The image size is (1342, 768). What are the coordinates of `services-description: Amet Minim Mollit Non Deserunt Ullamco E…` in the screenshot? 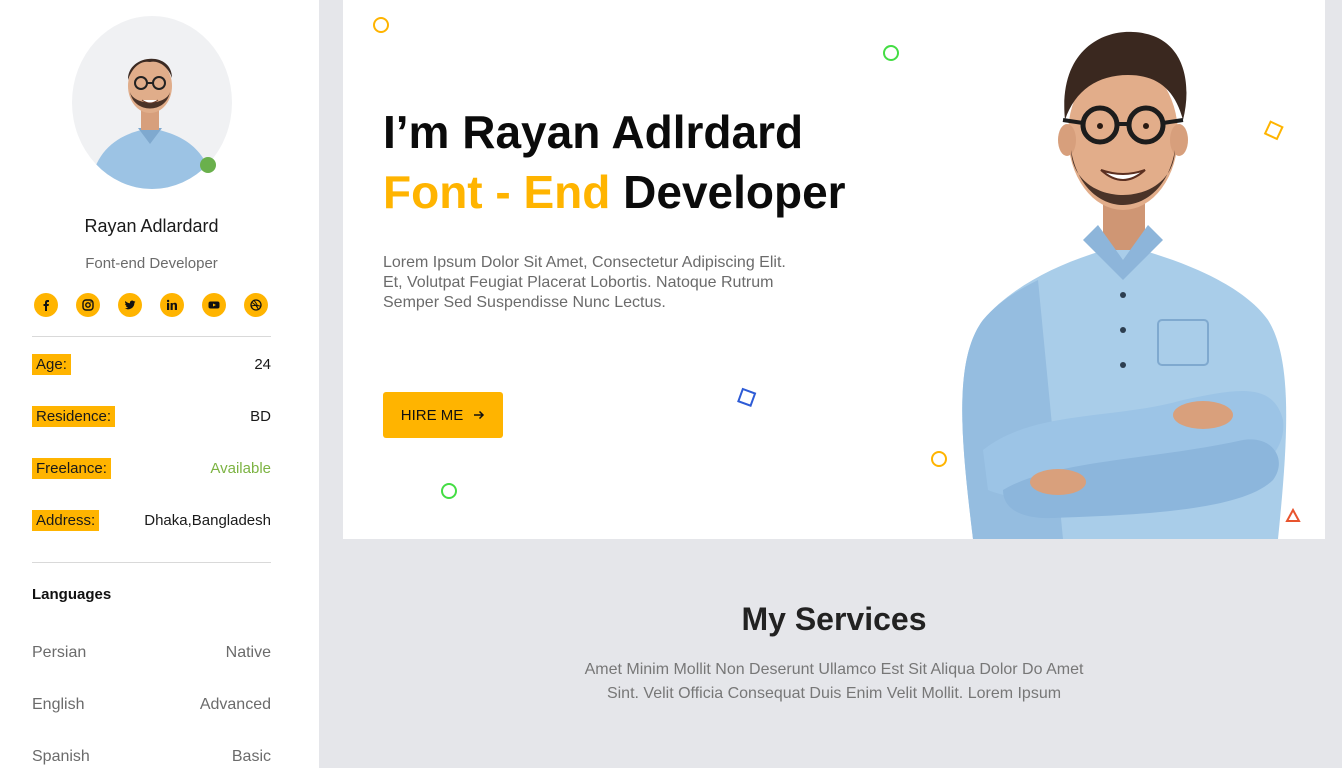 It's located at (834, 681).